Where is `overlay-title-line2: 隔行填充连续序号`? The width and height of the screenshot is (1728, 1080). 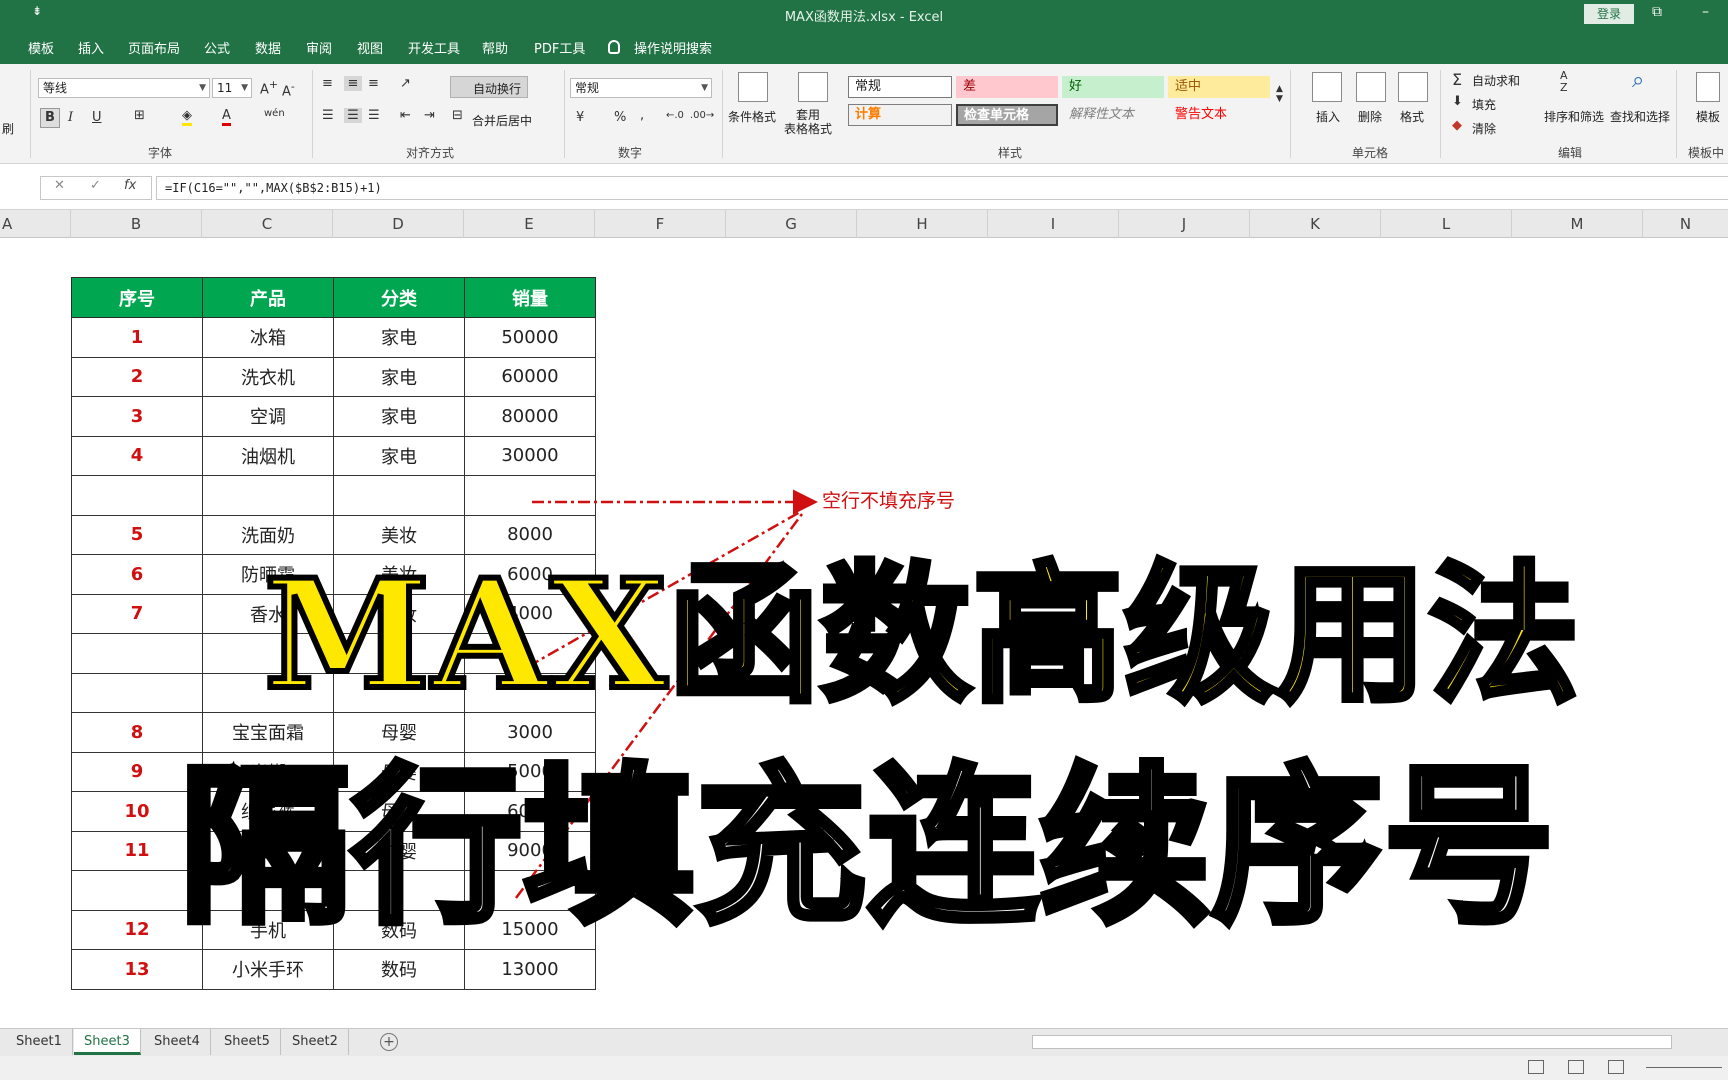 overlay-title-line2: 隔行填充连续序号 is located at coordinates (866, 847).